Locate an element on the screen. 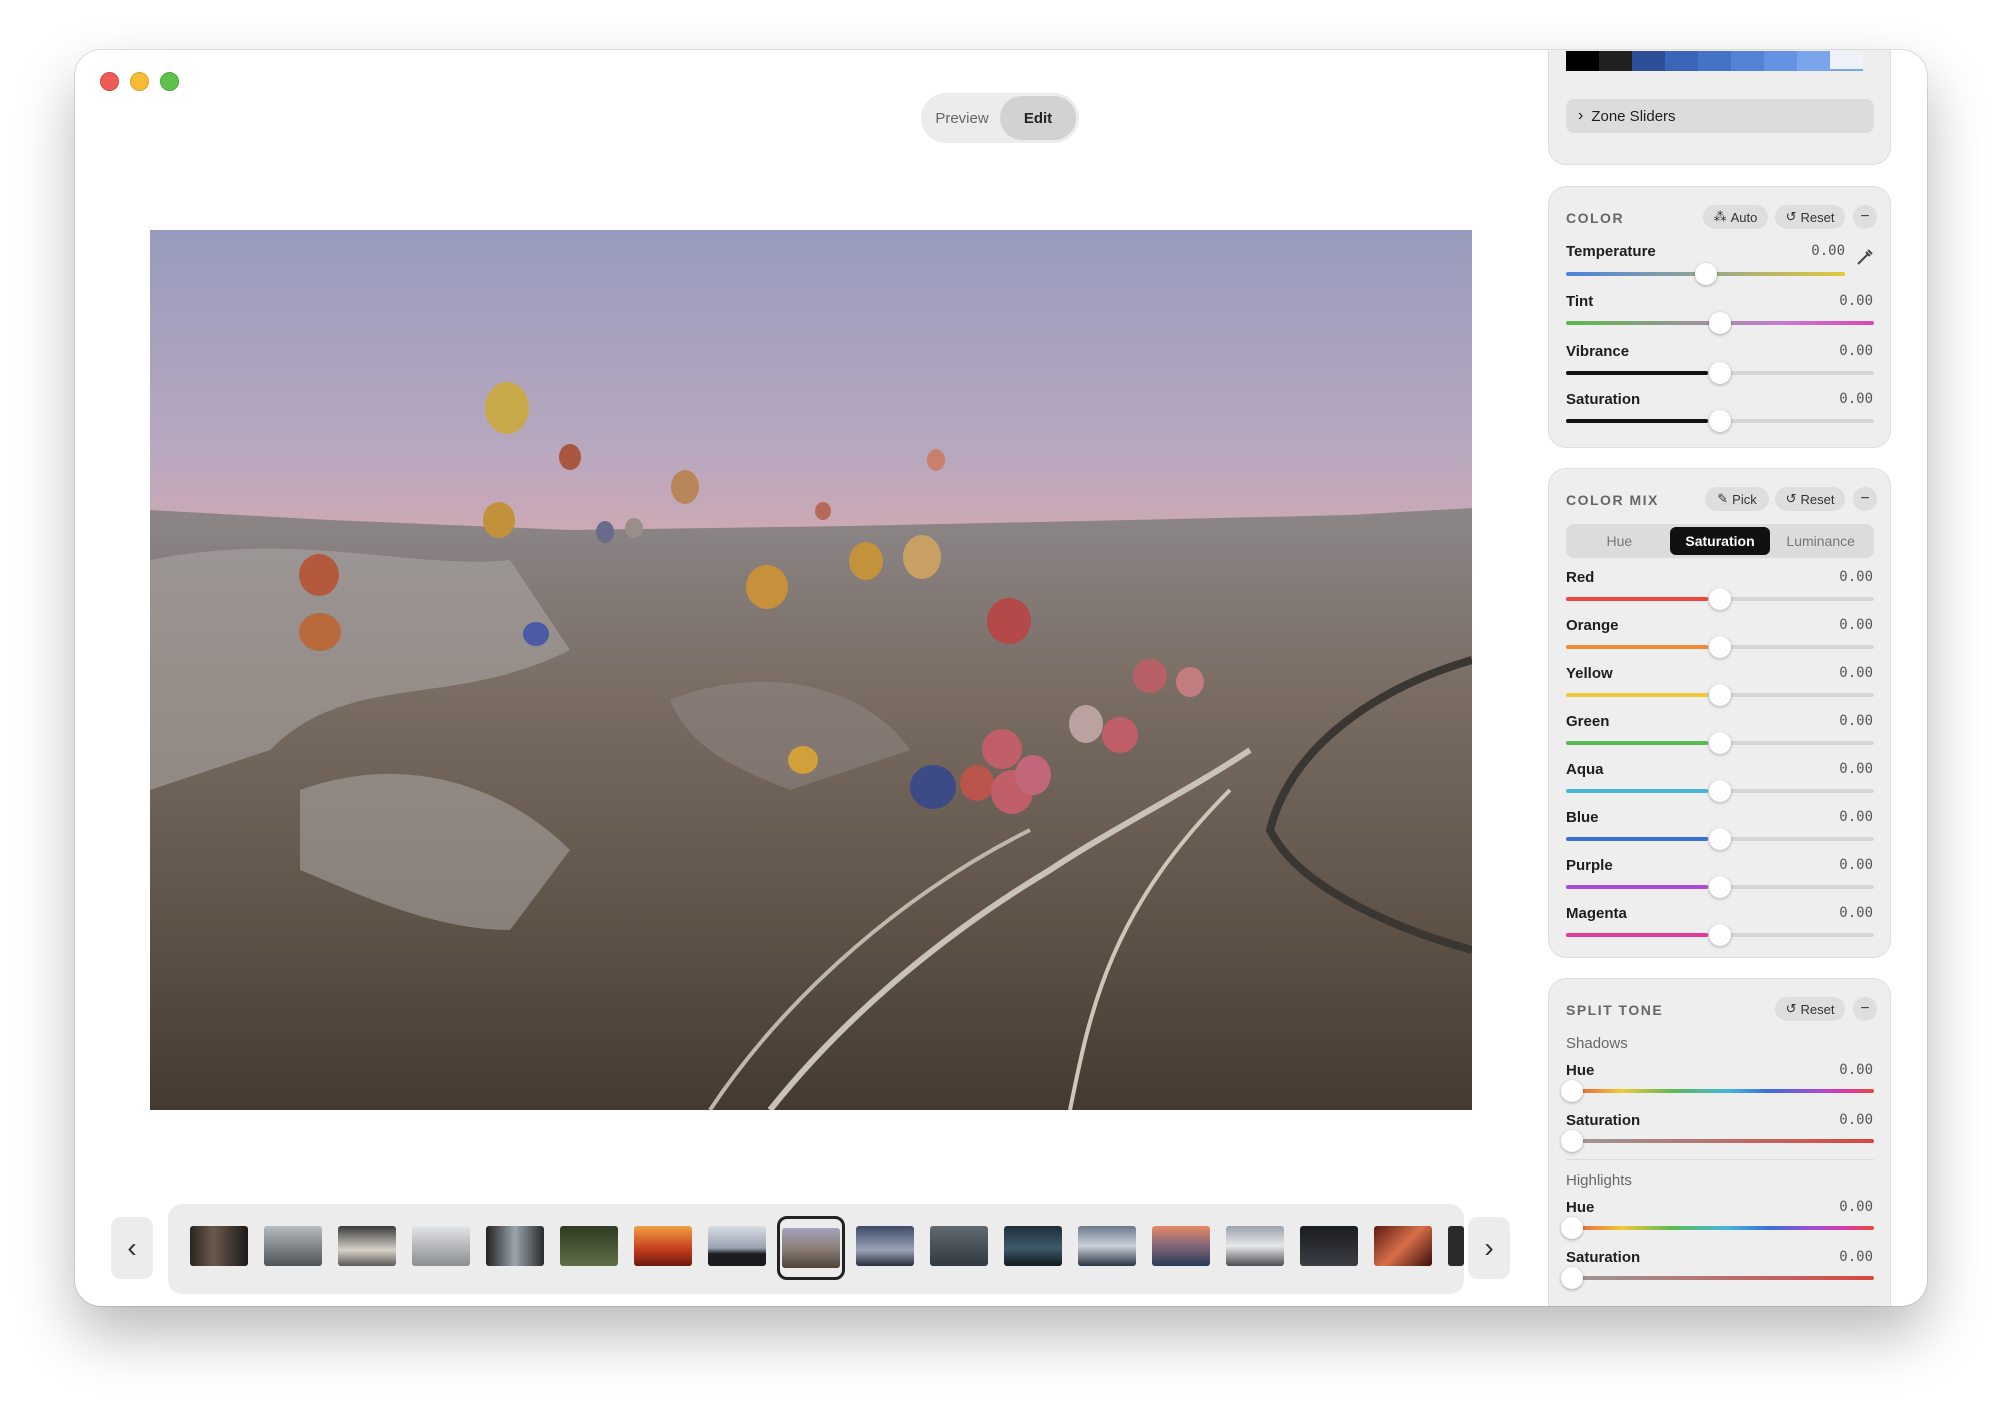 This screenshot has height=1404, width=2000. highlights-hue-slider is located at coordinates (1720, 1228).